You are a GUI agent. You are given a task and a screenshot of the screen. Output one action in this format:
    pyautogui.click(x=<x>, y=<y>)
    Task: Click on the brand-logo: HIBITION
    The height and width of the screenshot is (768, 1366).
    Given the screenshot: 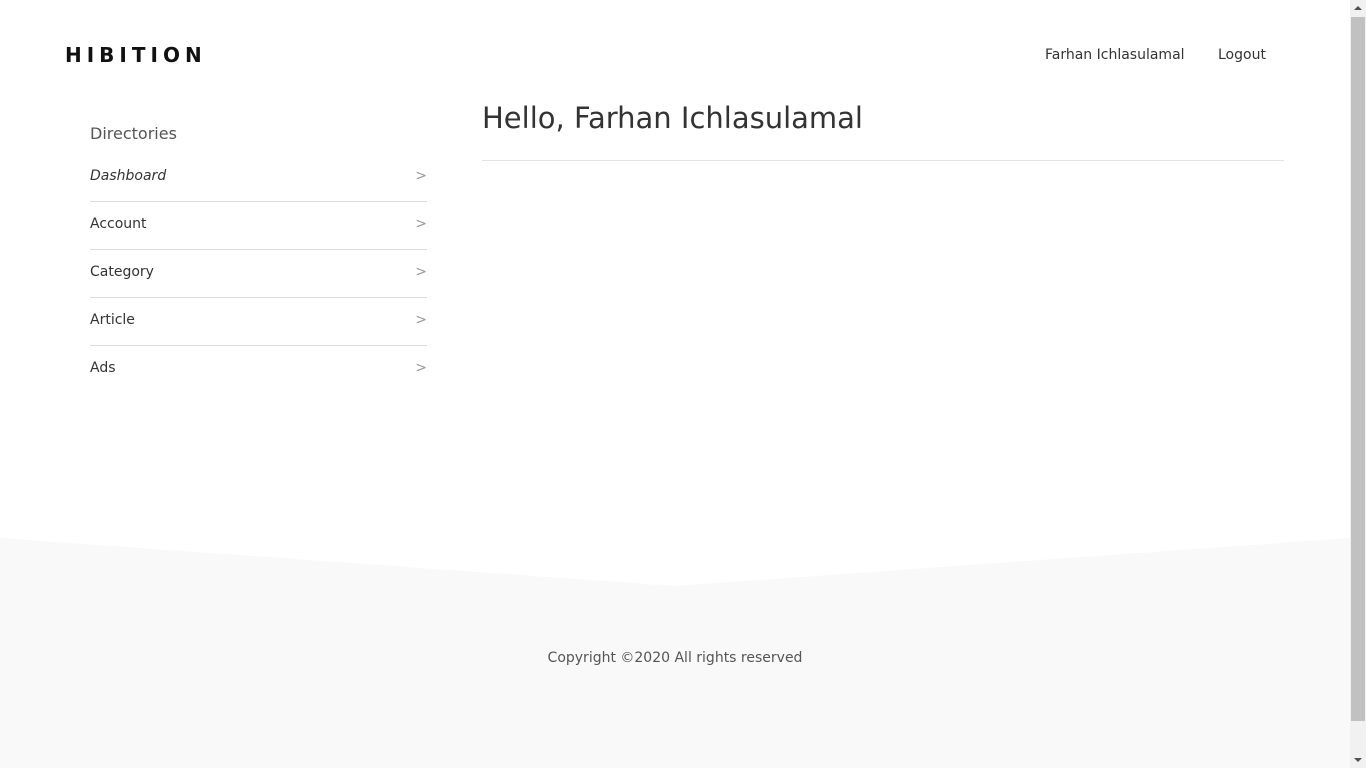 What is the action you would take?
    pyautogui.click(x=136, y=55)
    